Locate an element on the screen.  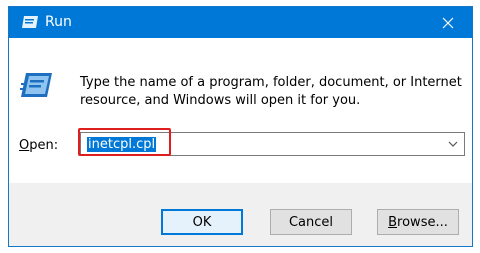
cancel-button: Cancel is located at coordinates (311, 222).